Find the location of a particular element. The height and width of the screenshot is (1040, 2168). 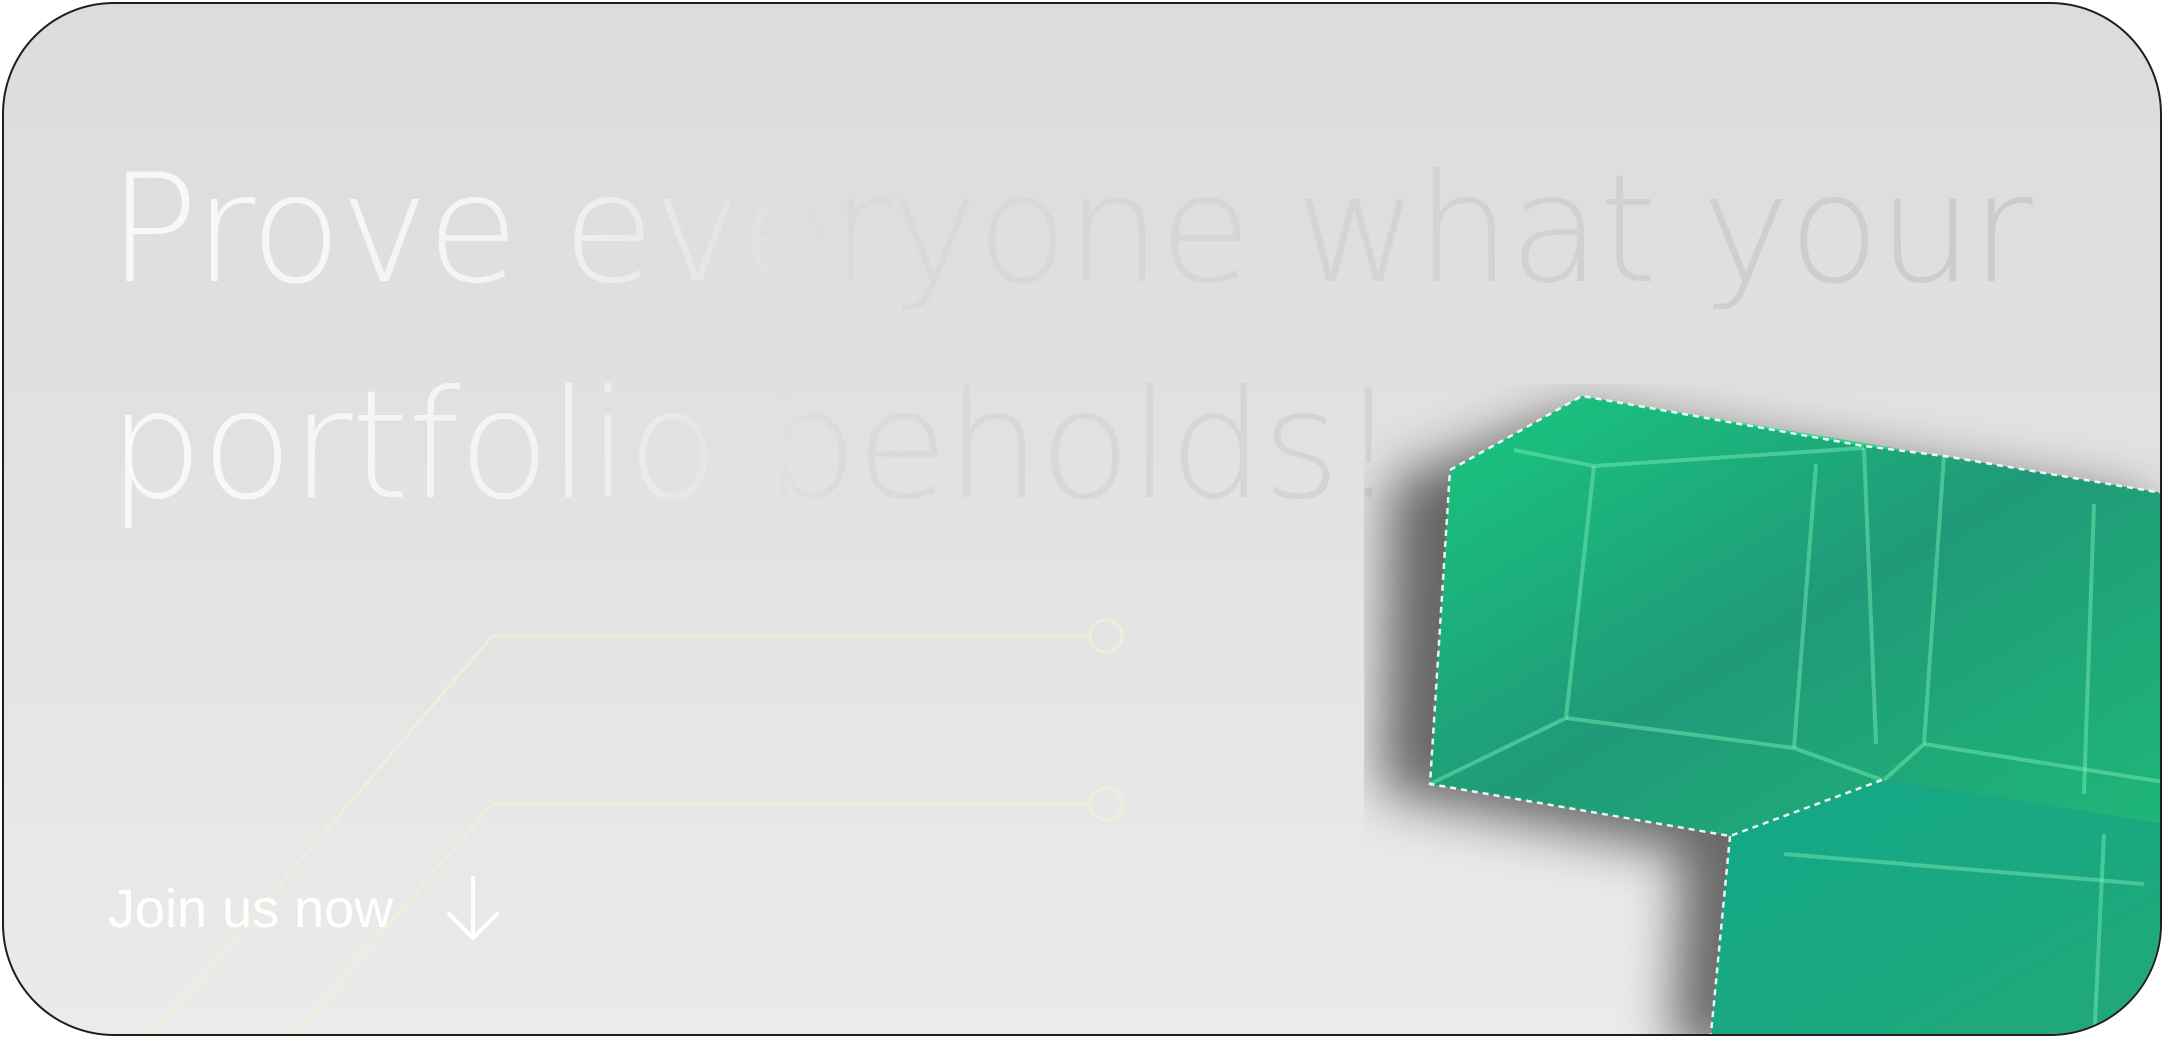

join-us-button: Join us now is located at coordinates (305, 909).